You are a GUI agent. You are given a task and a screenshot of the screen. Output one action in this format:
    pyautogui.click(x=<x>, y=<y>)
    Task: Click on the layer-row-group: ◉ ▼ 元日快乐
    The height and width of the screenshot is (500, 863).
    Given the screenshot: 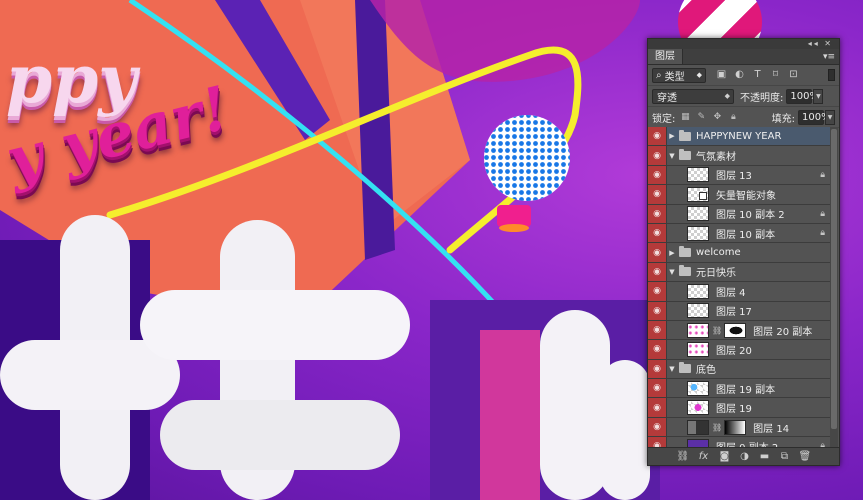 What is the action you would take?
    pyautogui.click(x=739, y=272)
    